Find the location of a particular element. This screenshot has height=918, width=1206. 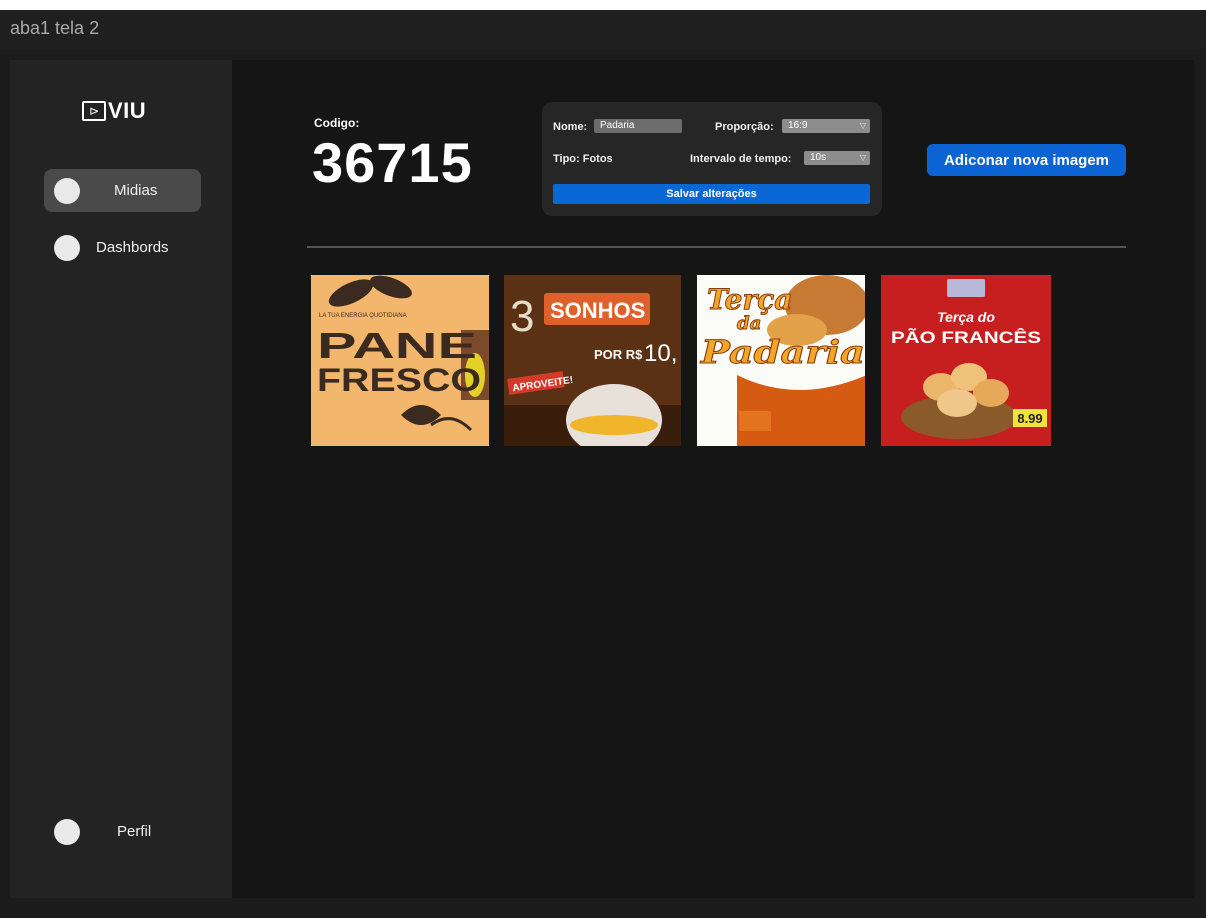

interval-select: 10s ▽ is located at coordinates (837, 158).